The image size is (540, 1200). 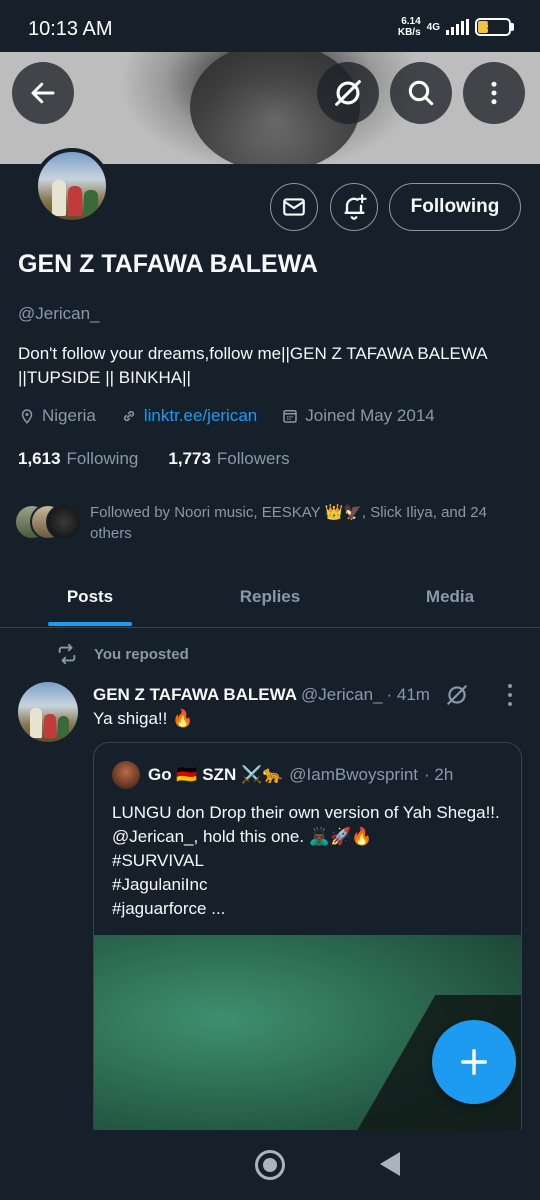 What do you see at coordinates (27, 416) in the screenshot?
I see `location-pin-icon` at bounding box center [27, 416].